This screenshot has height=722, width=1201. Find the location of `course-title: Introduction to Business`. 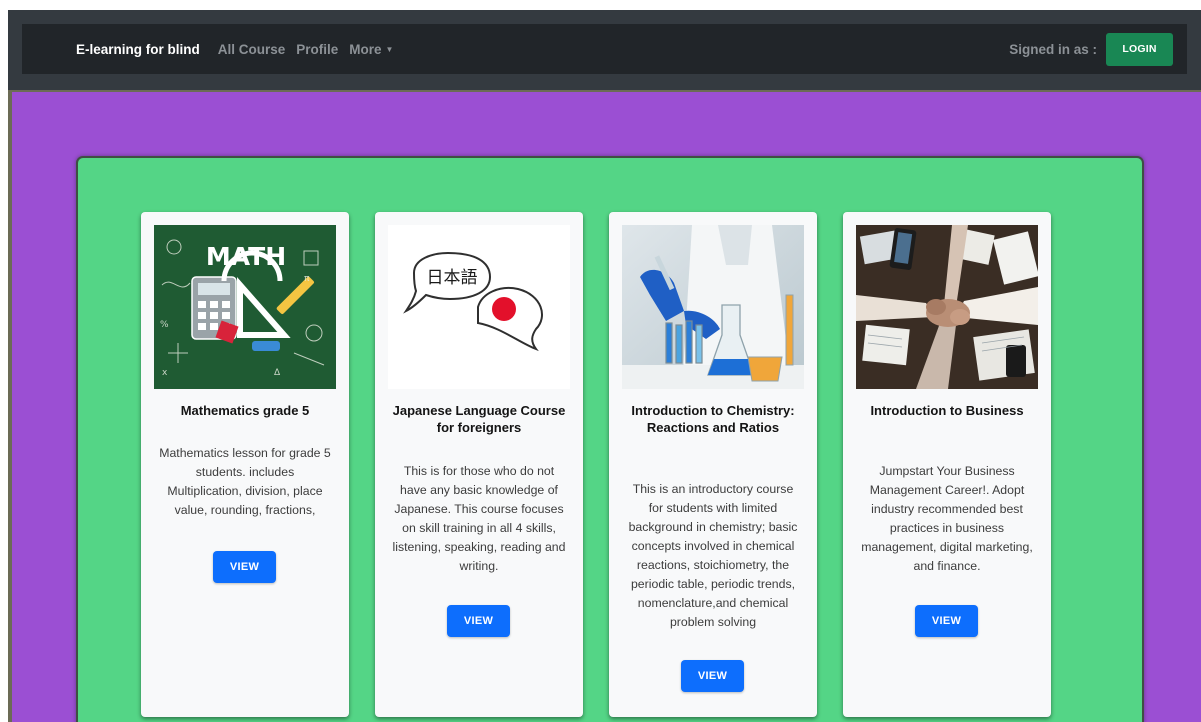

course-title: Introduction to Business is located at coordinates (947, 410).